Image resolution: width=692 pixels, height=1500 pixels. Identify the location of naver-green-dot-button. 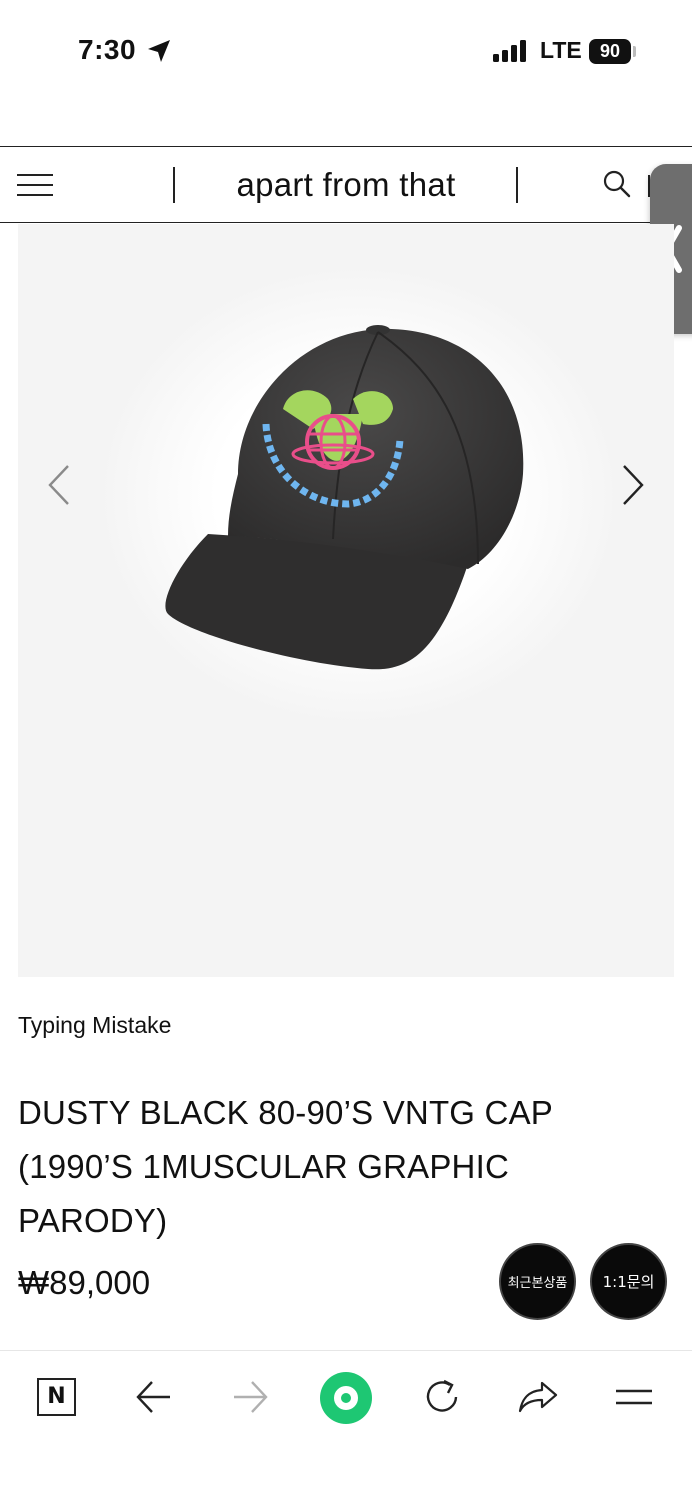
(346, 1398).